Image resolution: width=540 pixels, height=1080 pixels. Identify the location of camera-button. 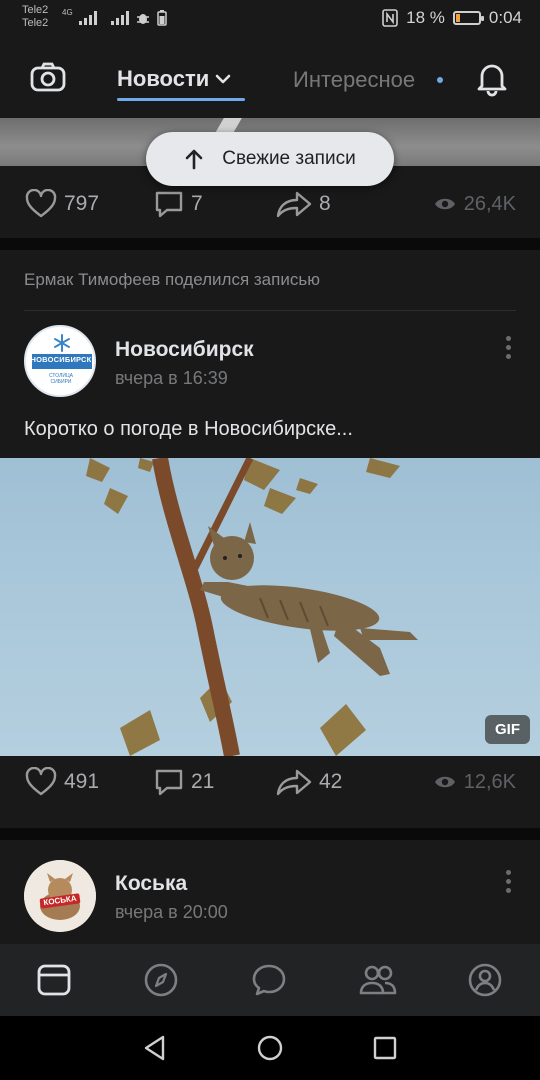
(48, 78).